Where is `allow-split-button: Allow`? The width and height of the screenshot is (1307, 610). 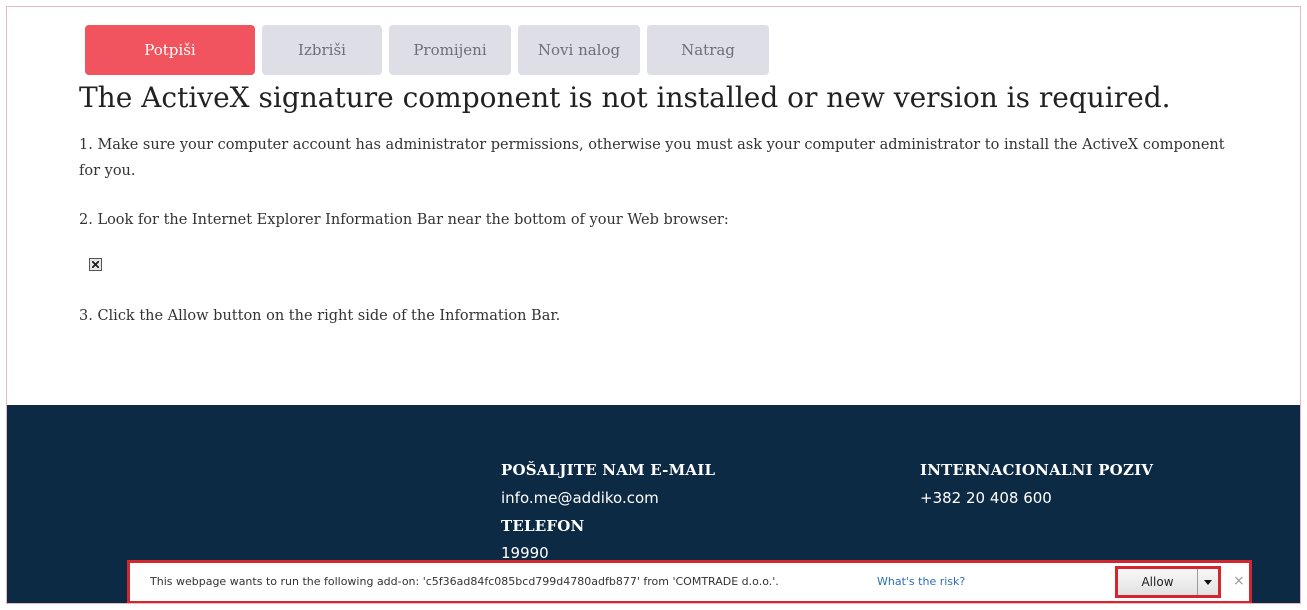
allow-split-button: Allow is located at coordinates (1168, 582).